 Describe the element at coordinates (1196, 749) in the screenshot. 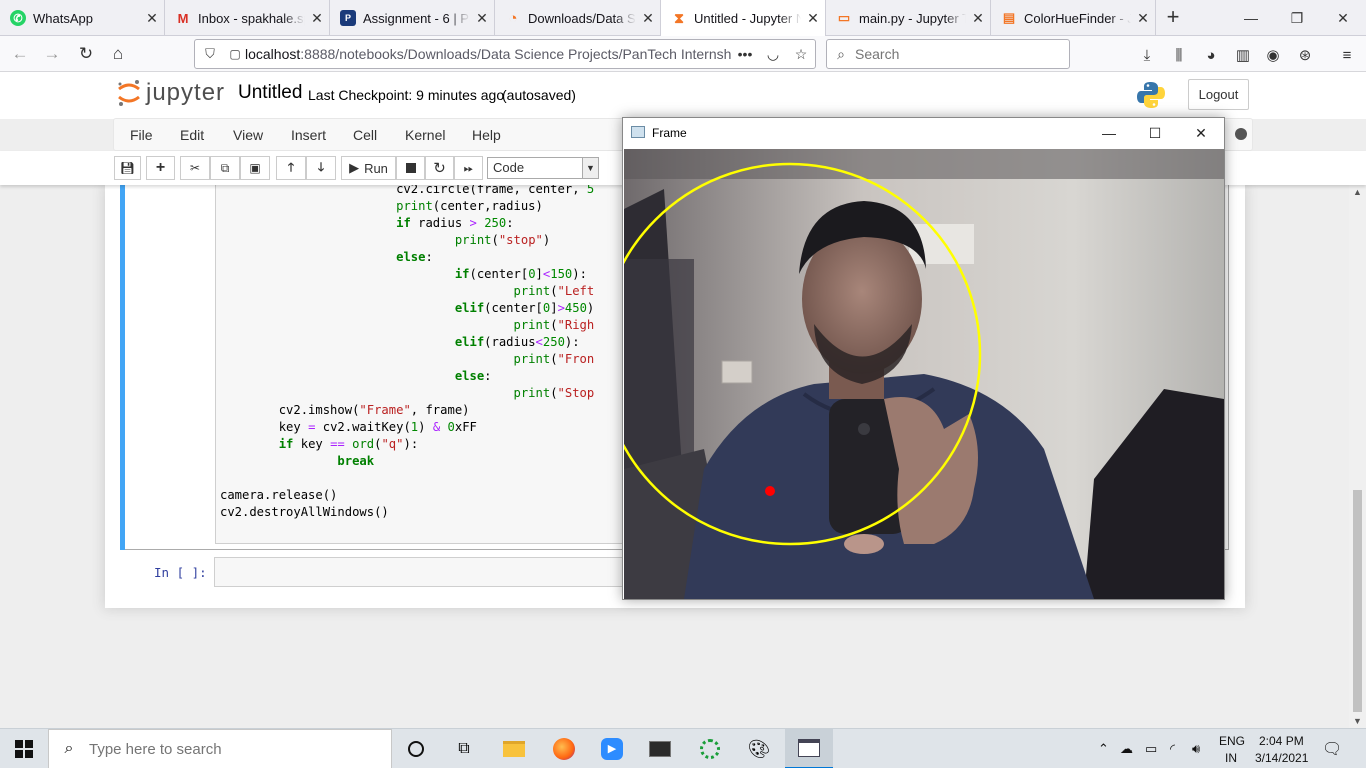

I see `volume-icon: 🔊︎` at that location.